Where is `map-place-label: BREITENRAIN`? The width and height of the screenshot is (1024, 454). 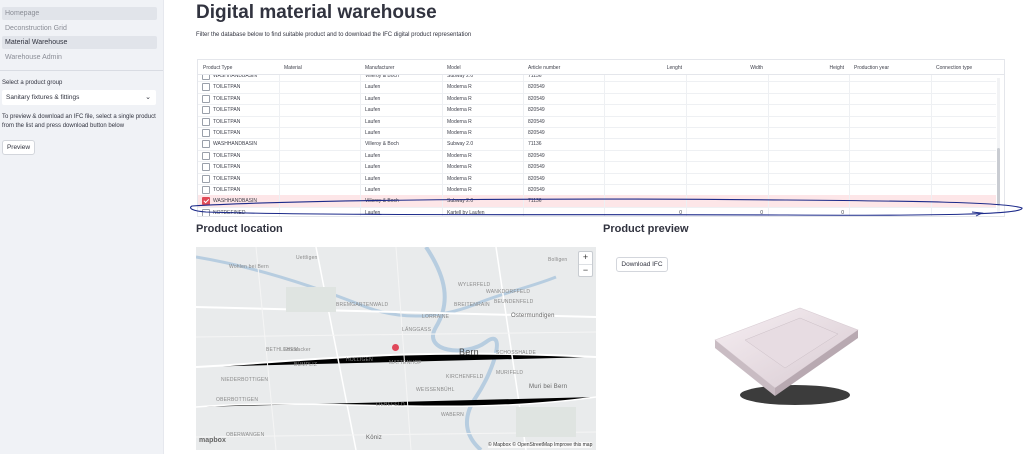 map-place-label: BREITENRAIN is located at coordinates (472, 305).